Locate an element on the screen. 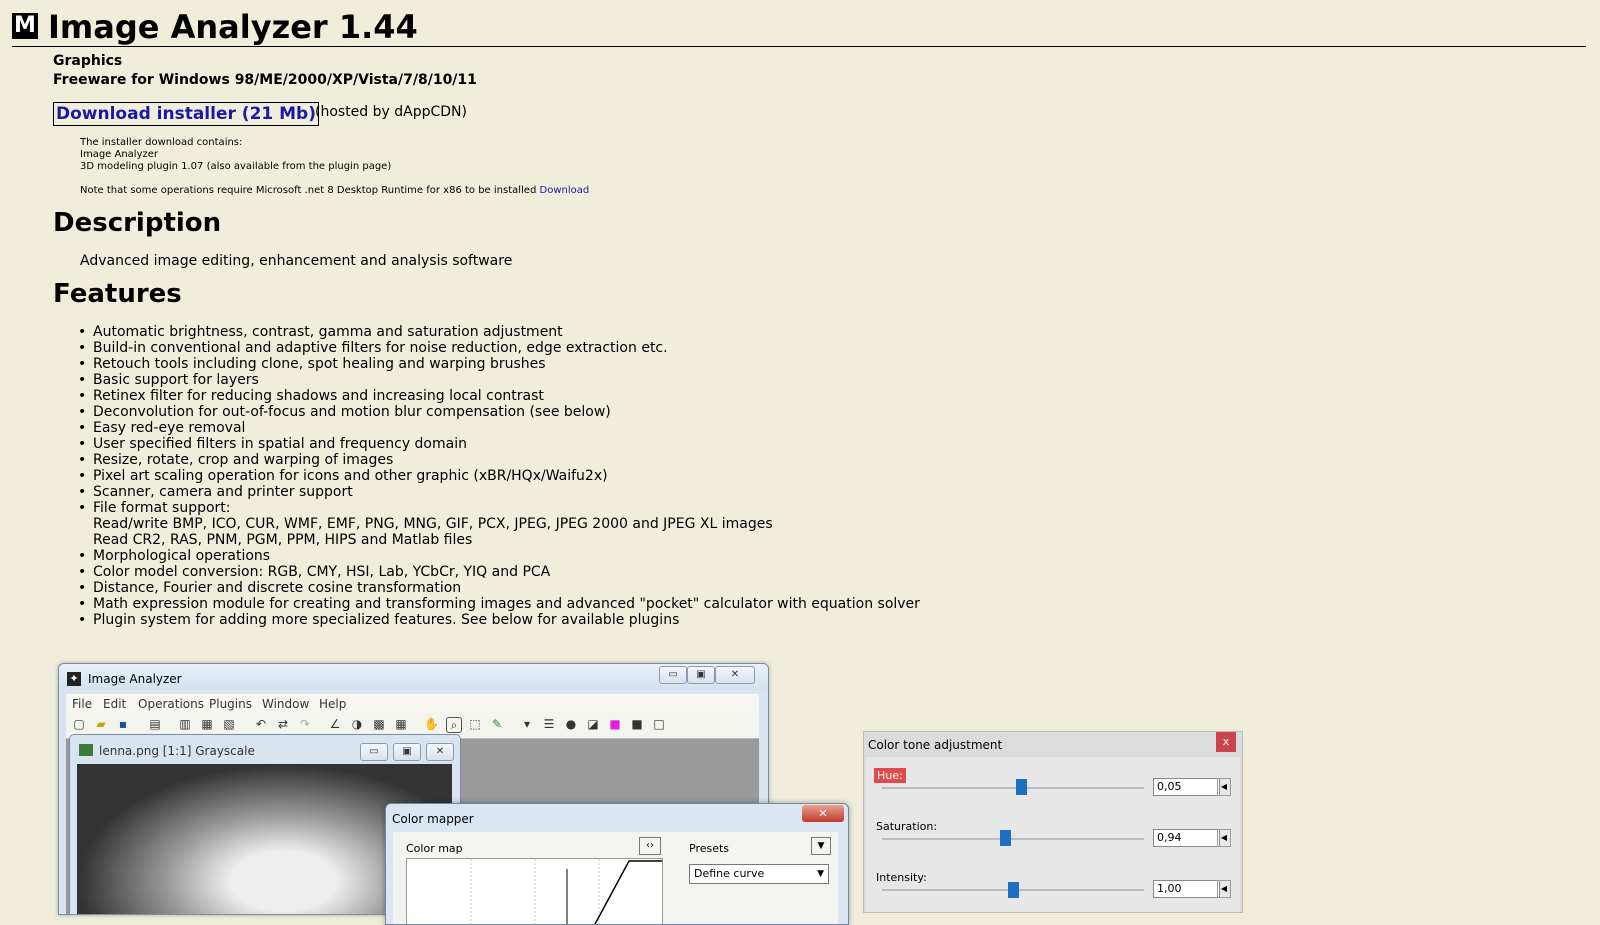  swap-arrows-icon: ‹› is located at coordinates (650, 846).